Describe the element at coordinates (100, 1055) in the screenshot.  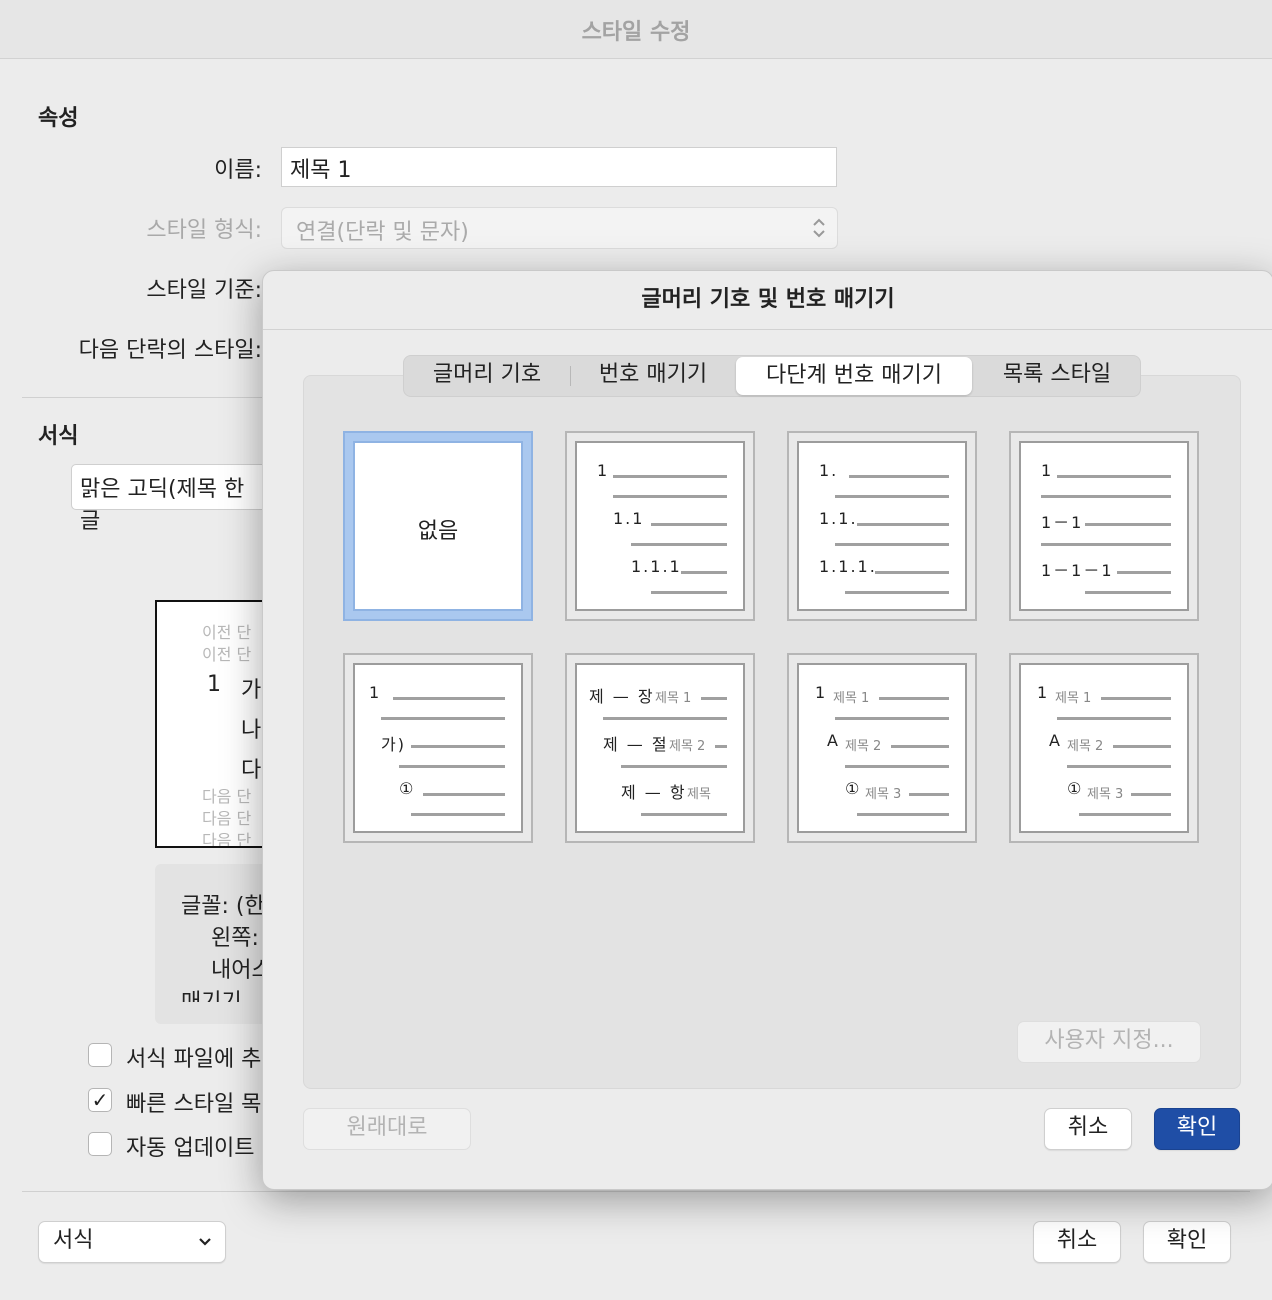
I see `add-to-template-checkbox` at that location.